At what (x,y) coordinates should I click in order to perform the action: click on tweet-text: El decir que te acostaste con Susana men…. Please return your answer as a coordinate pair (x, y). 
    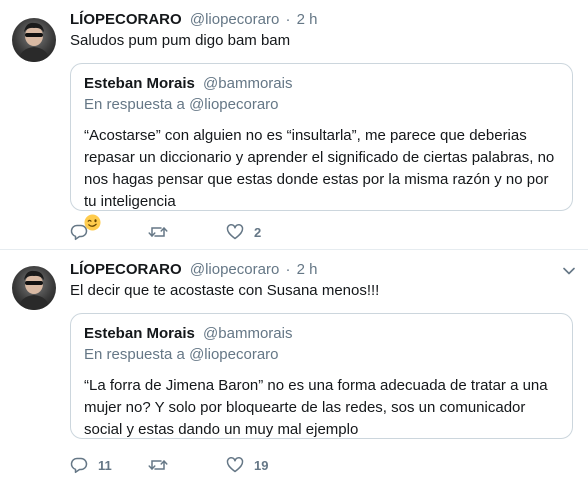
    Looking at the image, I should click on (225, 290).